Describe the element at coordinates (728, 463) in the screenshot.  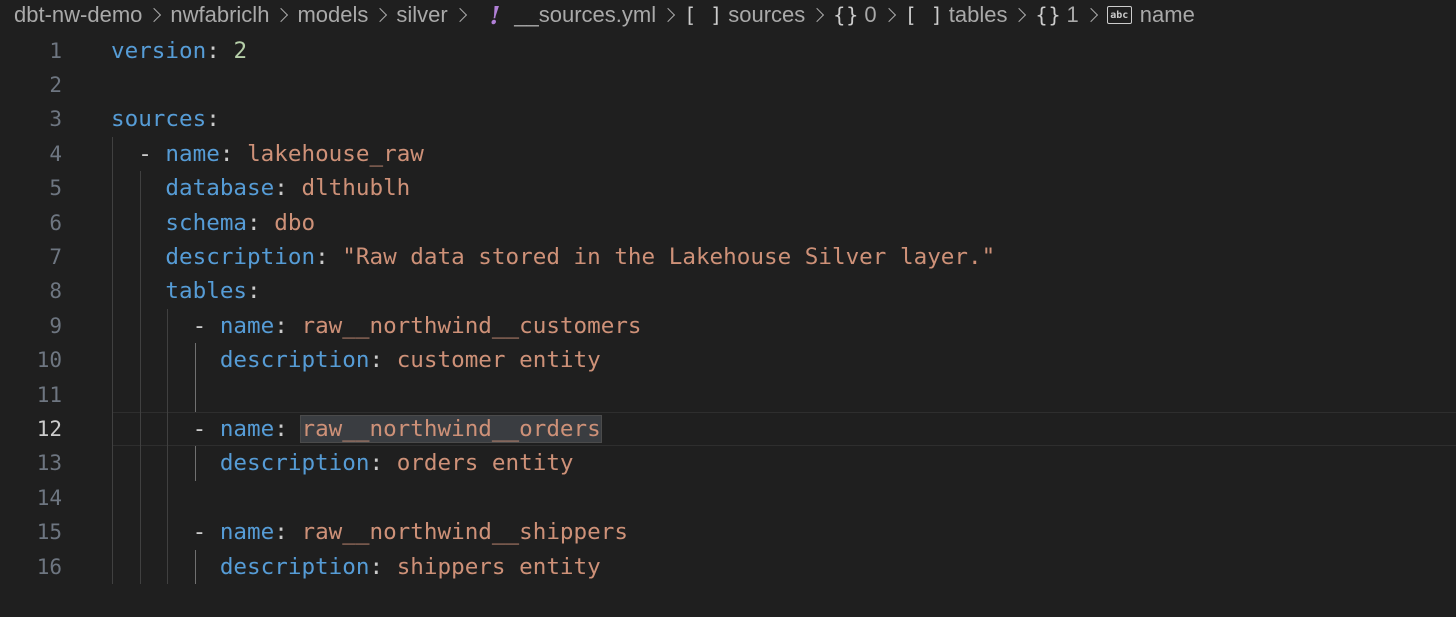
I see `code-line: 13 description: orders entity` at that location.